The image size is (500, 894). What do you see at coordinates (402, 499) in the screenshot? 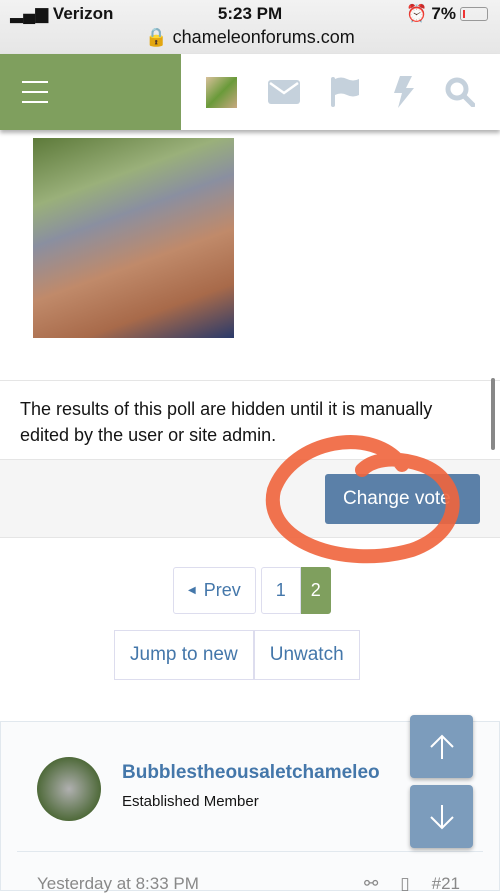
I see `change-vote-button: Change vote` at bounding box center [402, 499].